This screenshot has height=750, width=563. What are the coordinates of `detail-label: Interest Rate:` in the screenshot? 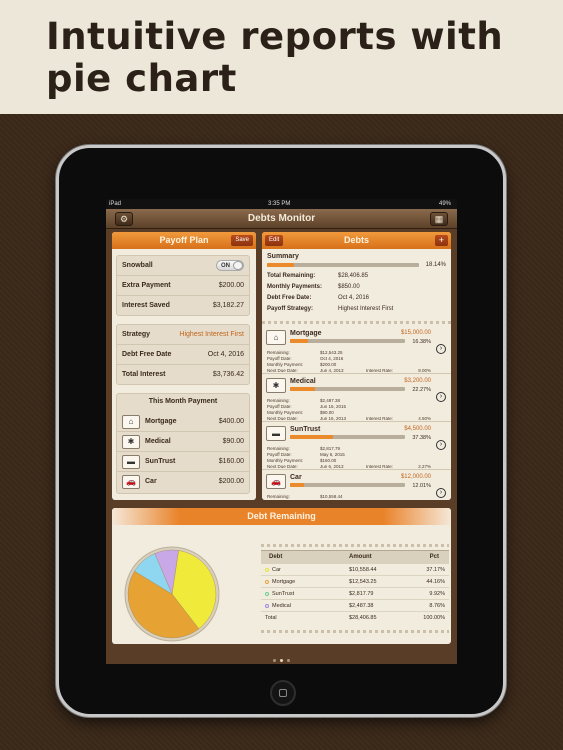 It's located at (380, 370).